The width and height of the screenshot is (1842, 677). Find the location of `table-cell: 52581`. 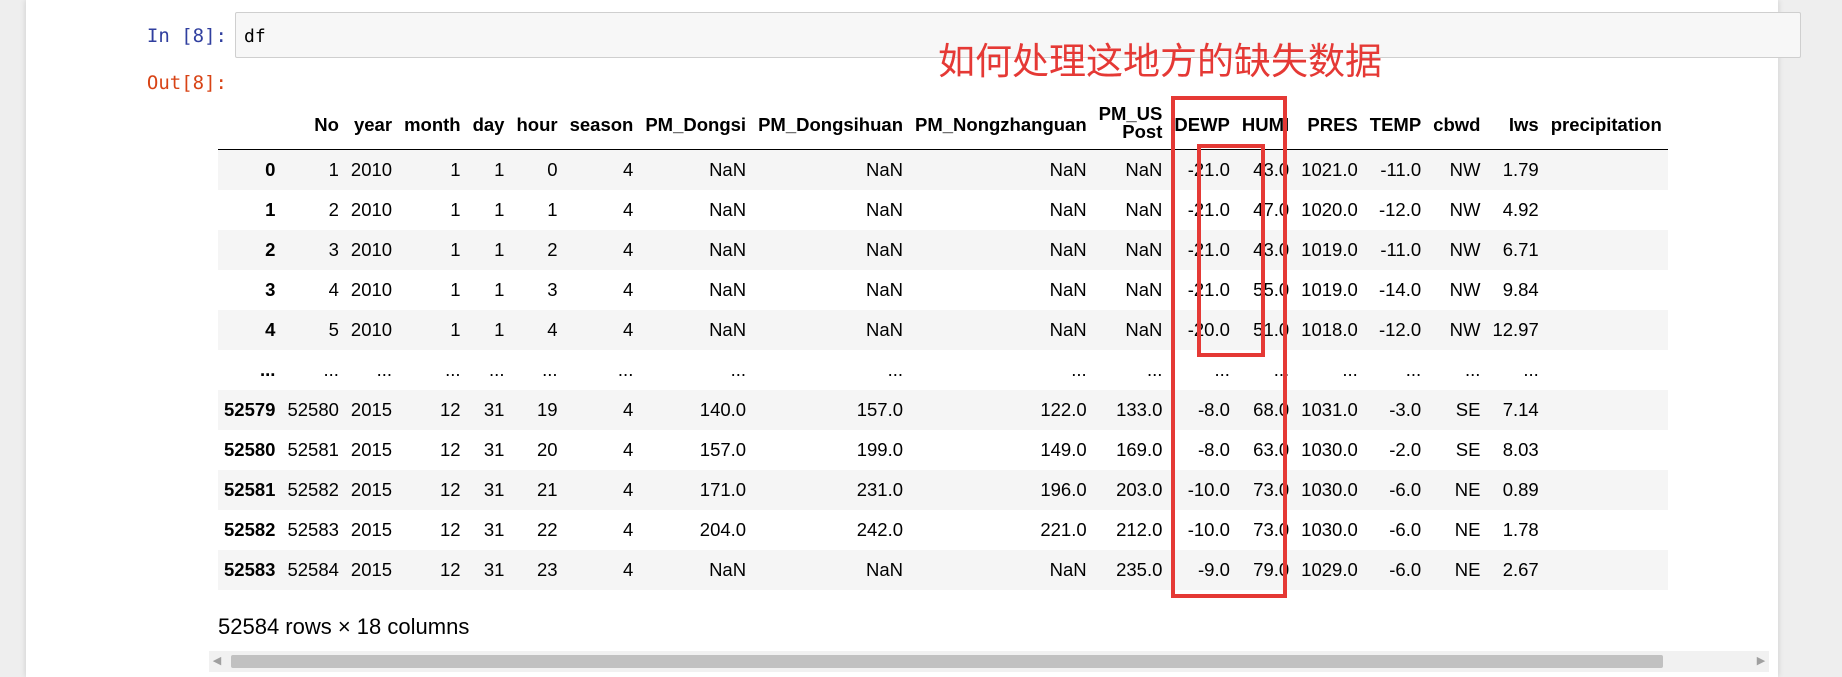

table-cell: 52581 is located at coordinates (313, 449).